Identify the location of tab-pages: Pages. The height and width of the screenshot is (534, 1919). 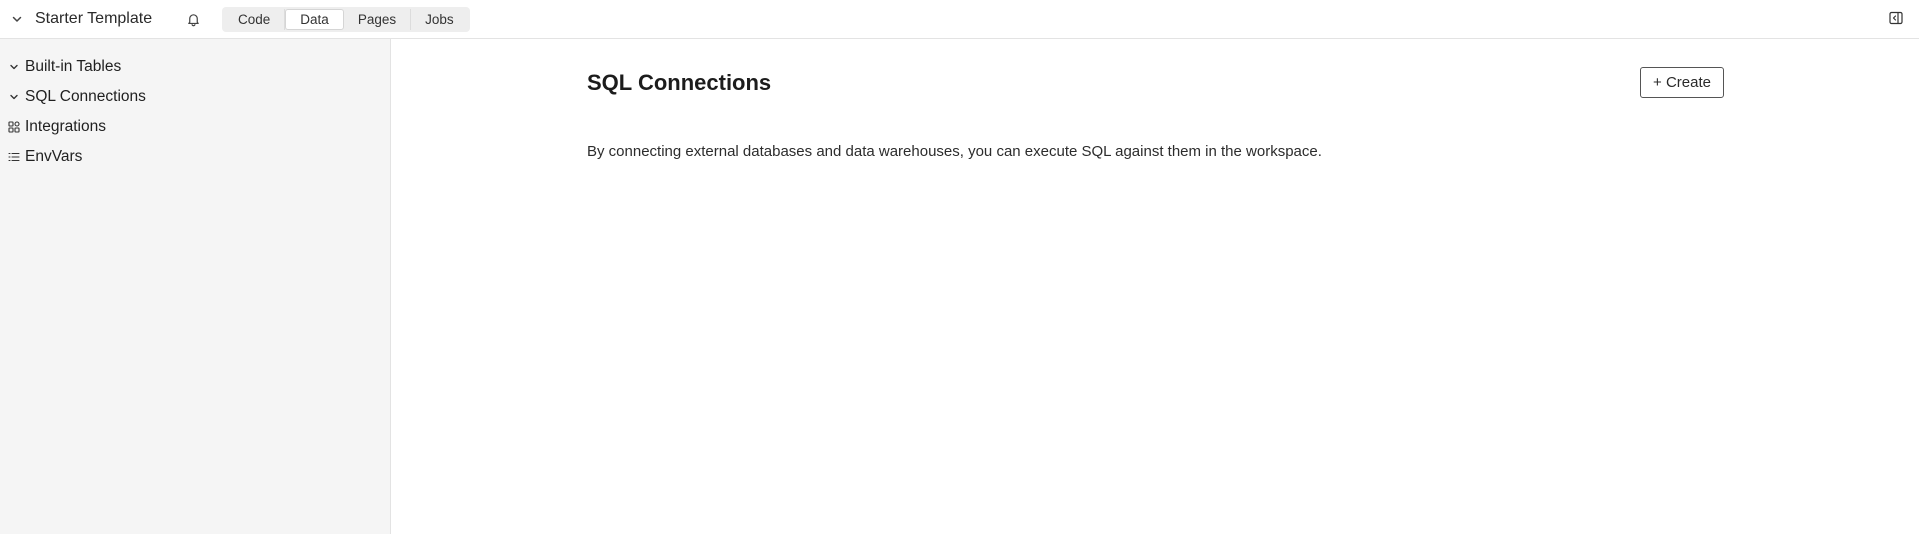
(378, 19).